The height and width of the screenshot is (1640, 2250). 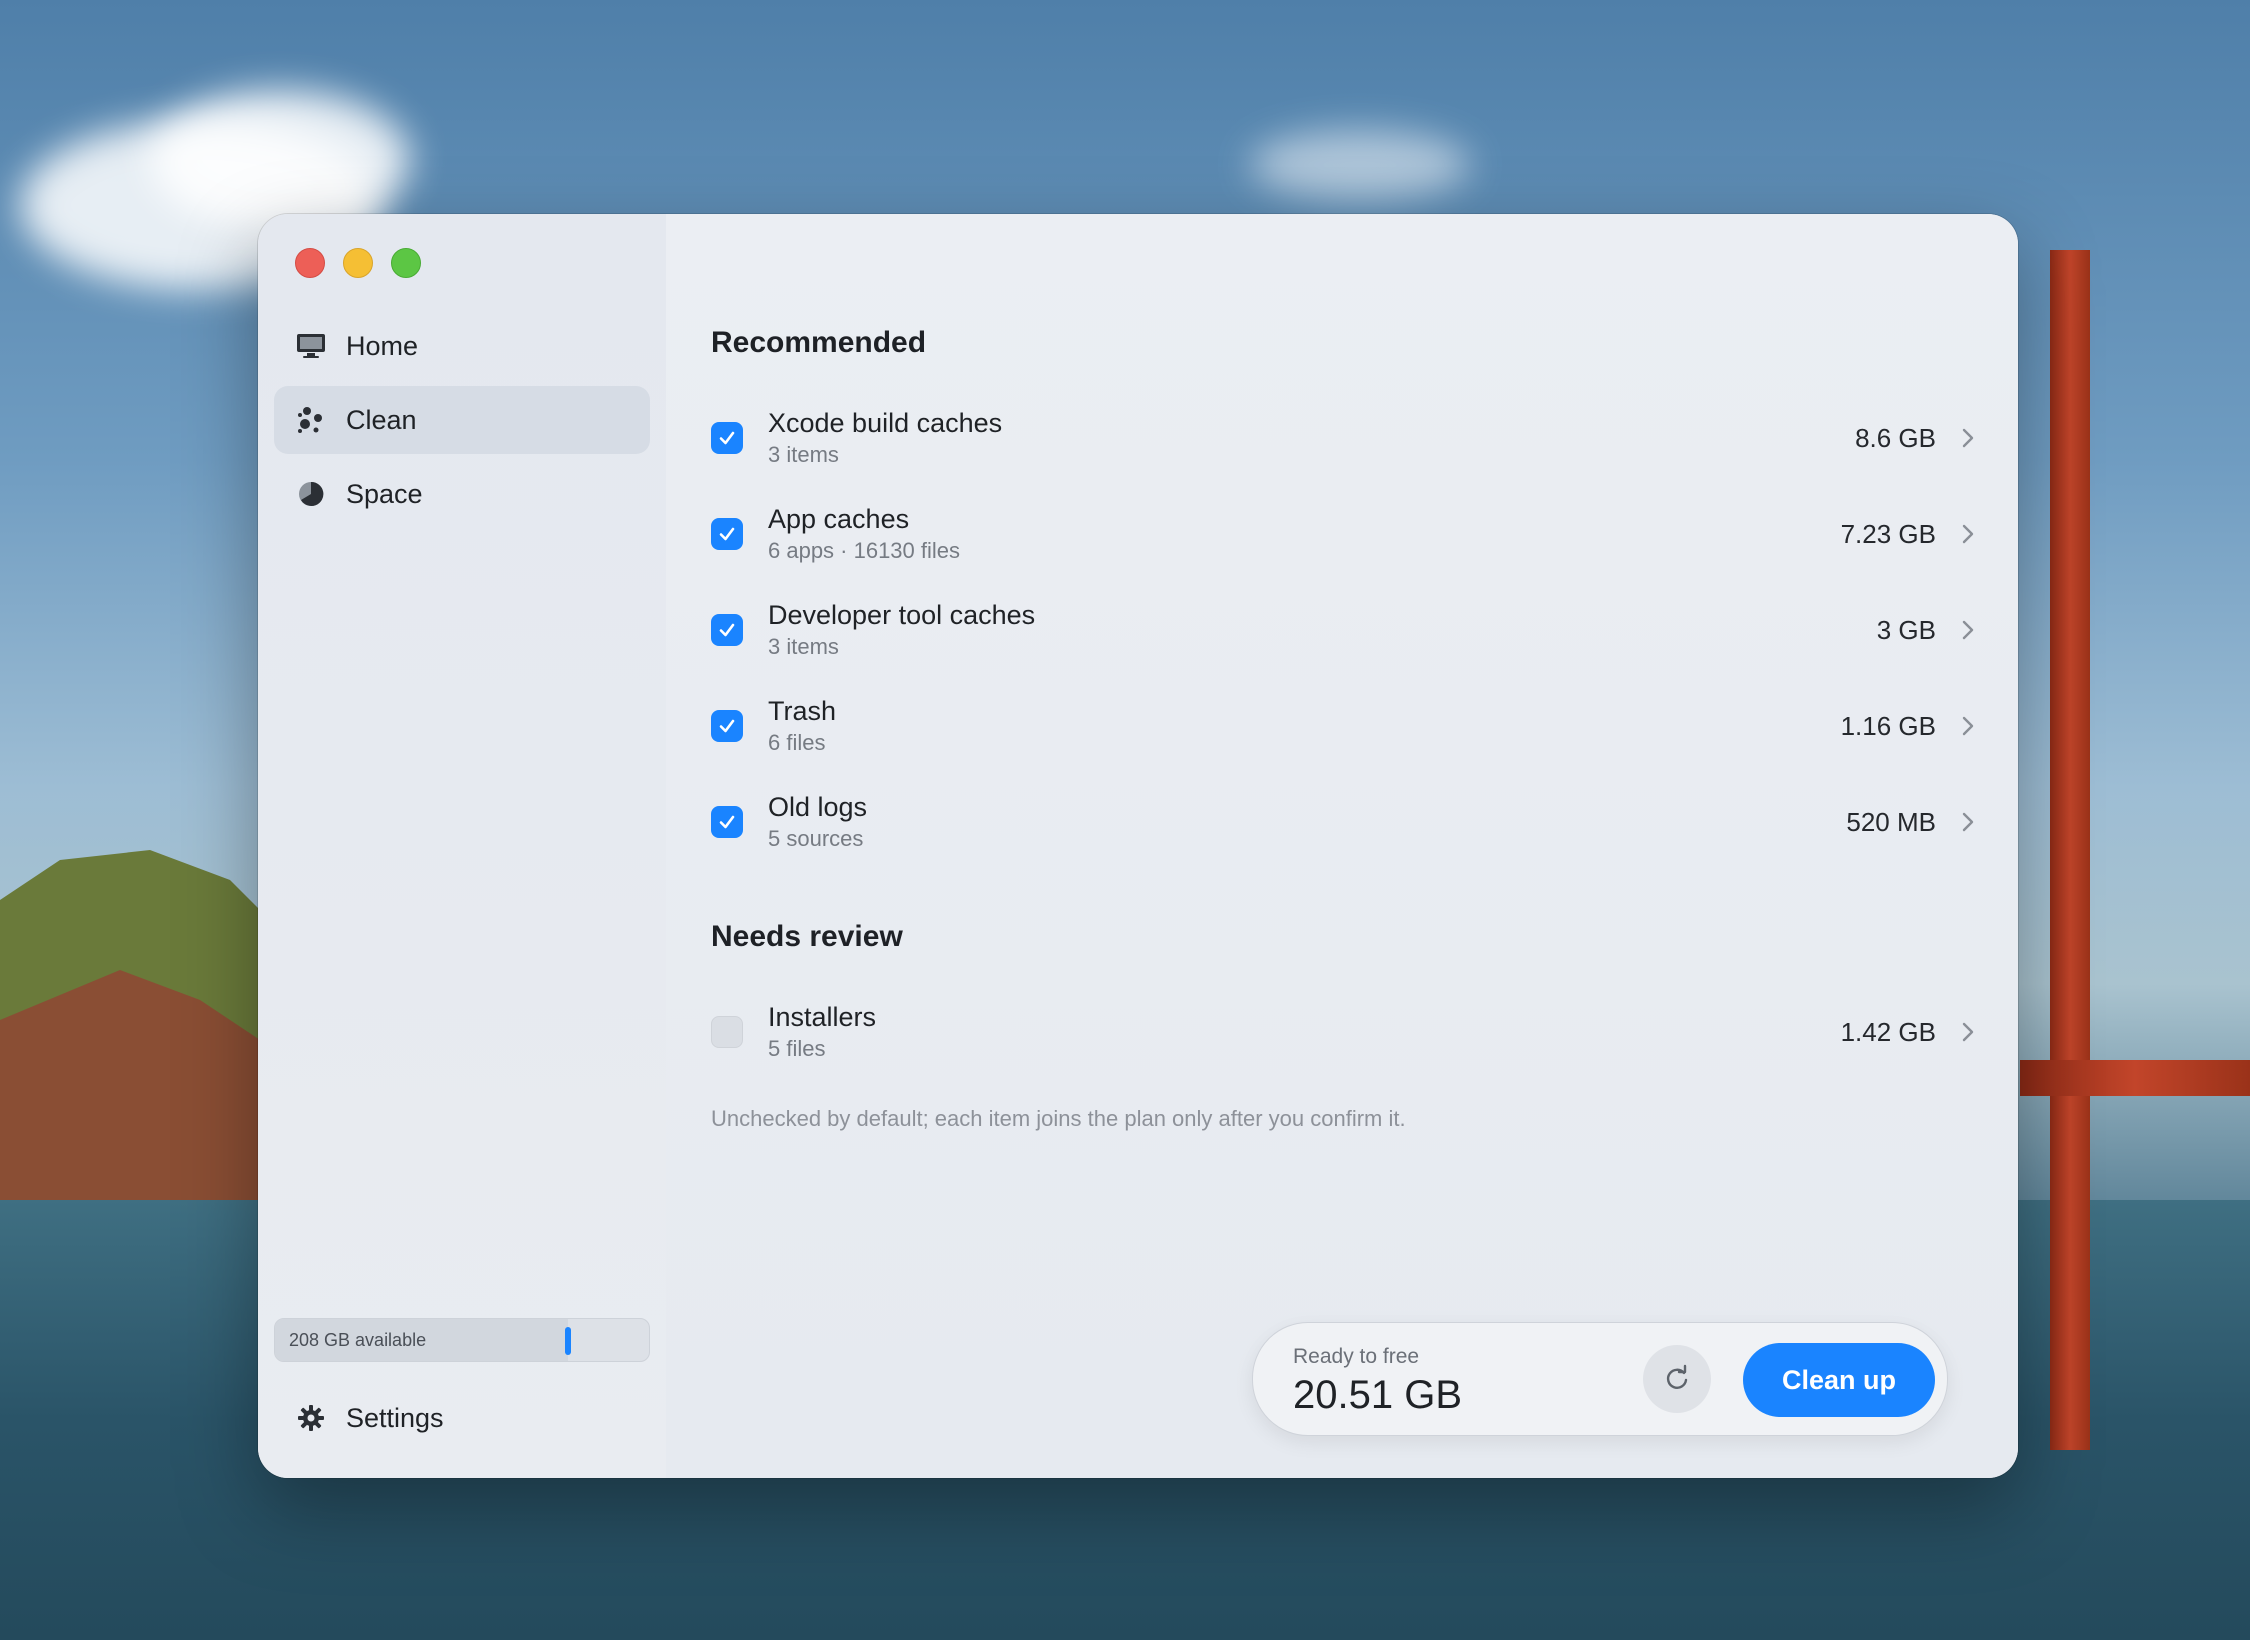 I want to click on rescan-button, so click(x=1677, y=1379).